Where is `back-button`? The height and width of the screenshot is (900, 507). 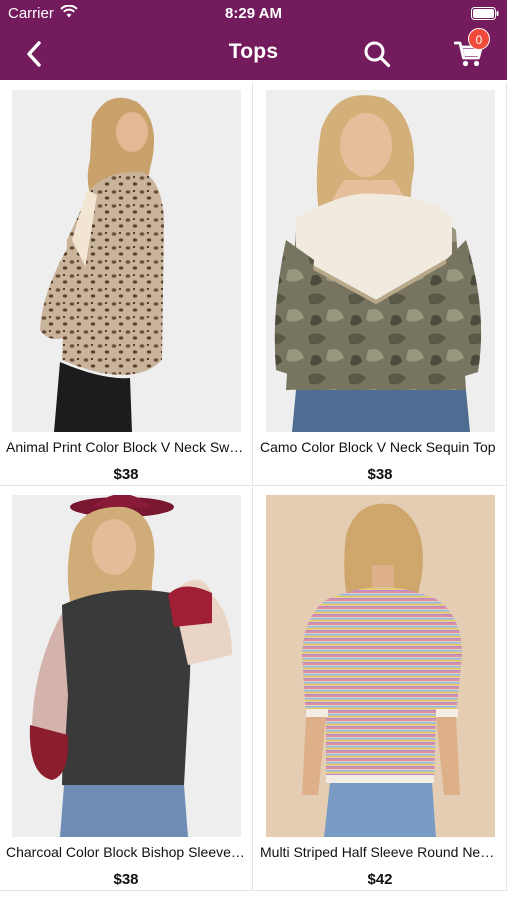
back-button is located at coordinates (34, 54).